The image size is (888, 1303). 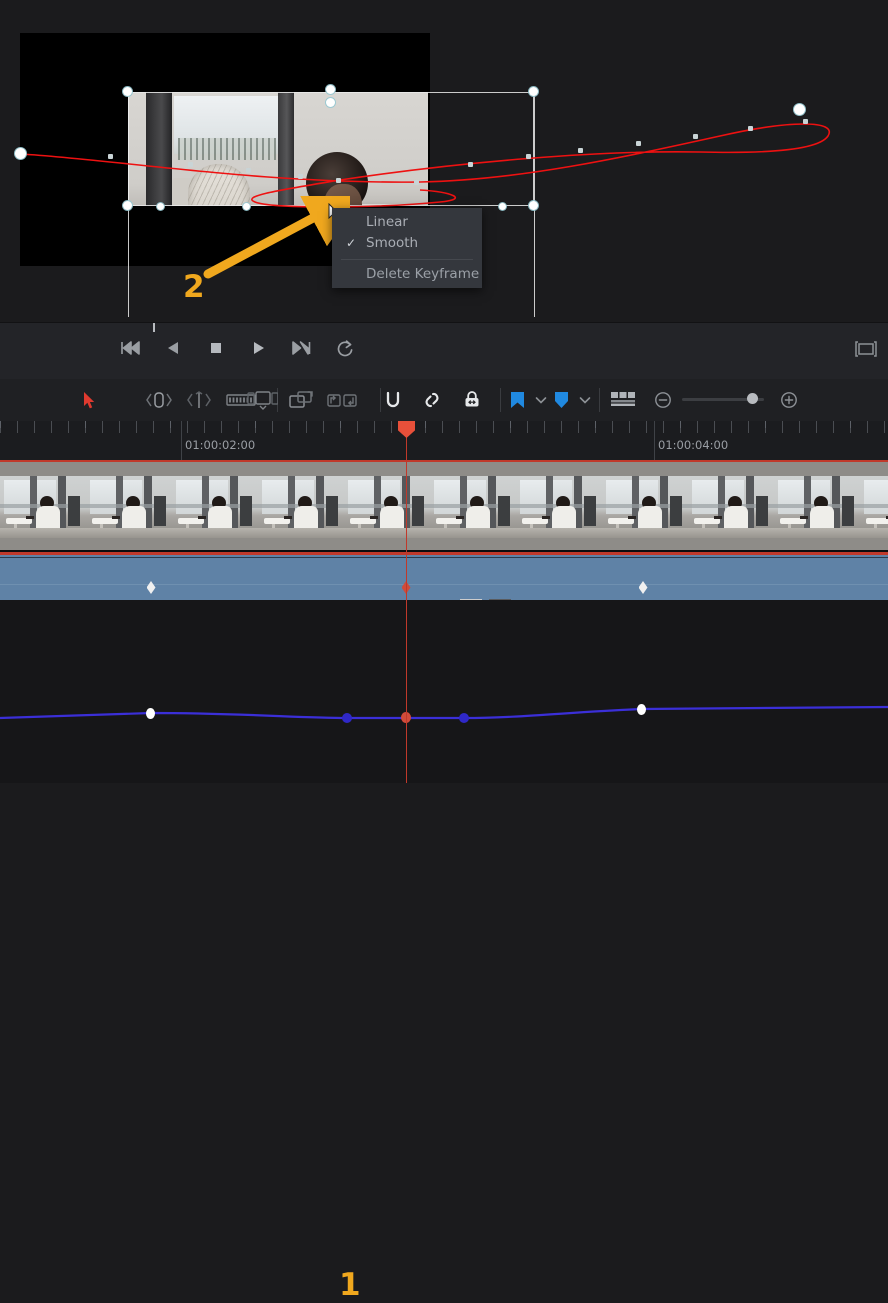 I want to click on curve-handle-right, so click(x=464, y=718).